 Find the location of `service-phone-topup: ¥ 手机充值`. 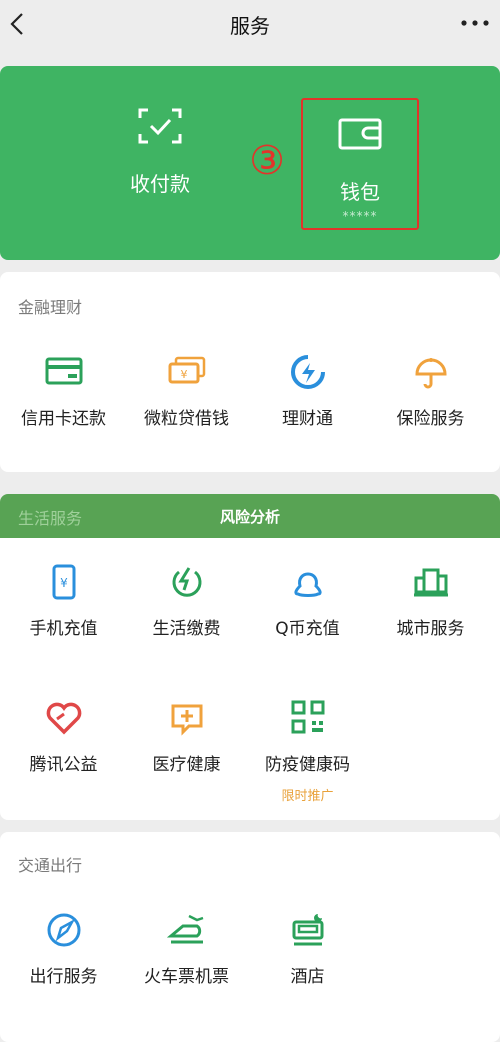

service-phone-topup: ¥ 手机充值 is located at coordinates (63, 601).